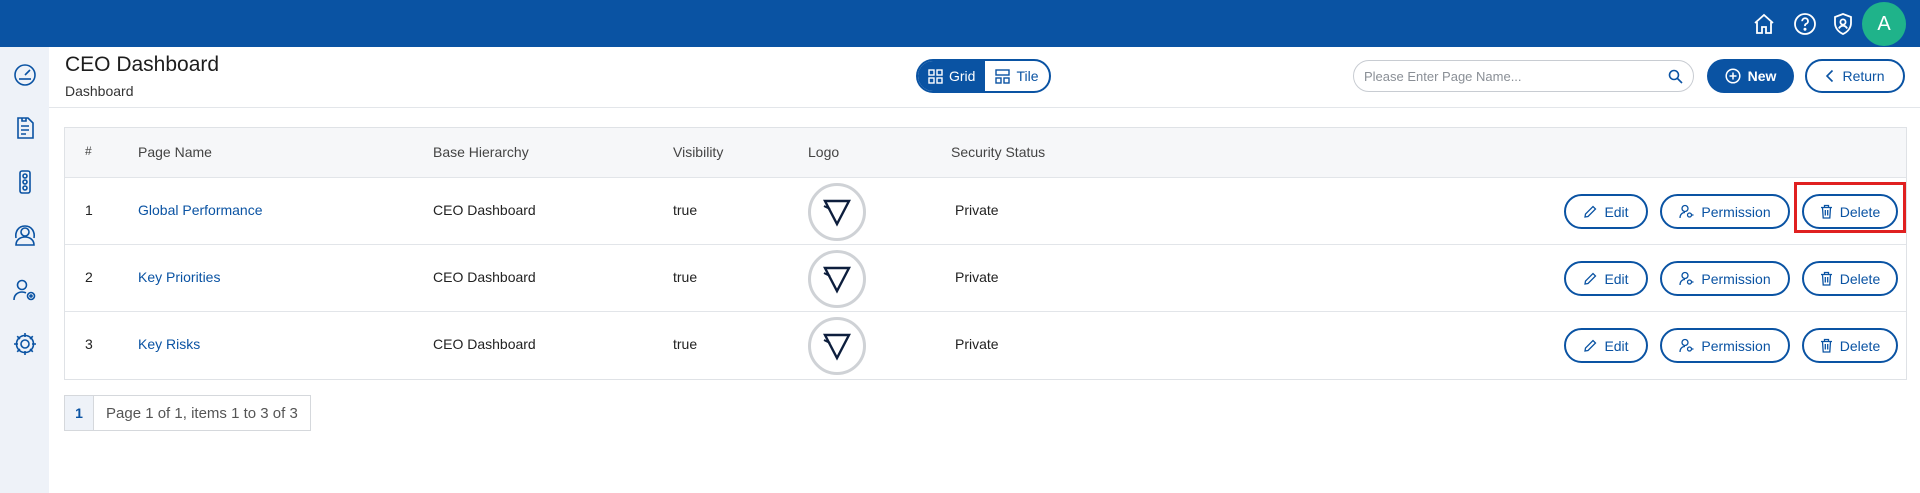 The height and width of the screenshot is (493, 1920). What do you see at coordinates (1762, 76) in the screenshot?
I see `new-button-label: New` at bounding box center [1762, 76].